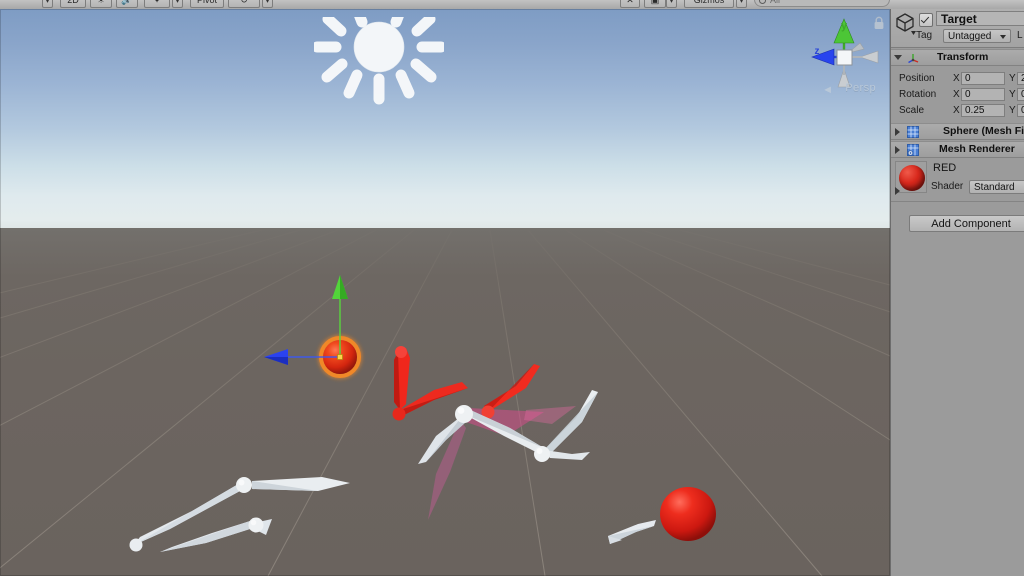  What do you see at coordinates (827, 90) in the screenshot?
I see `persp-arrow-icon: ◄` at bounding box center [827, 90].